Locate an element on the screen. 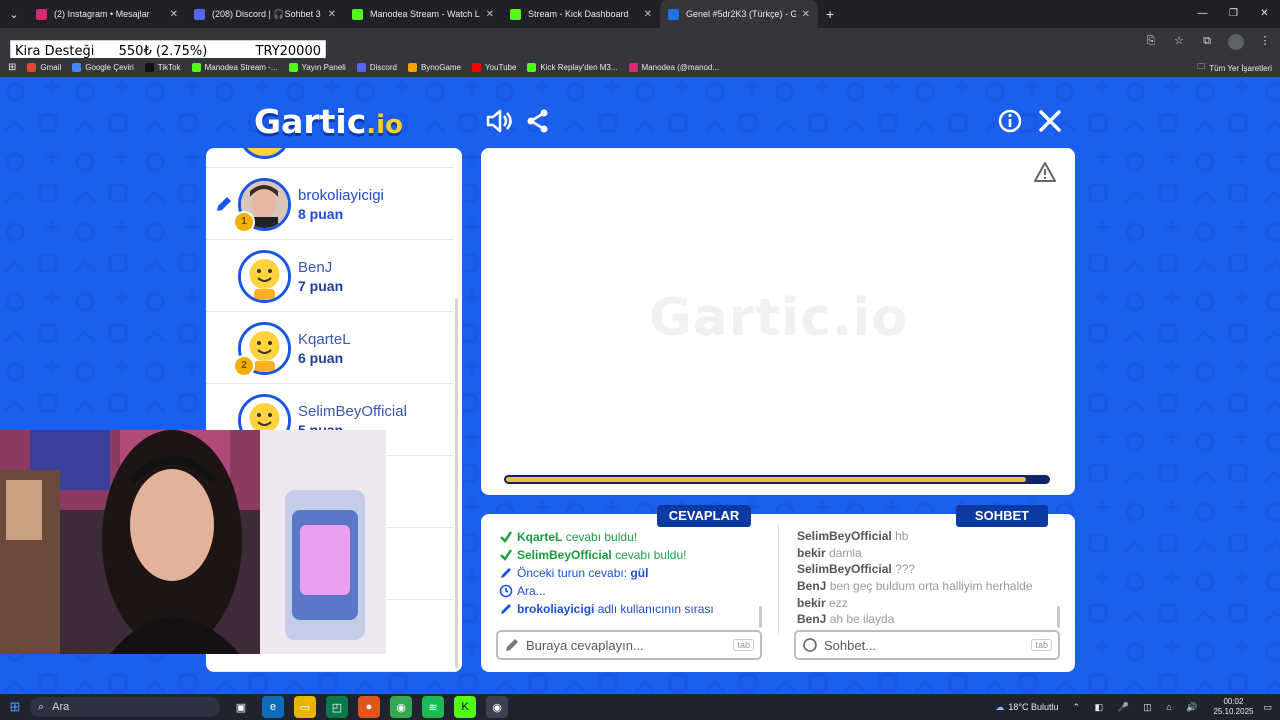 This screenshot has height=720, width=1280. extensions-icon: ⧉ is located at coordinates (1207, 41).